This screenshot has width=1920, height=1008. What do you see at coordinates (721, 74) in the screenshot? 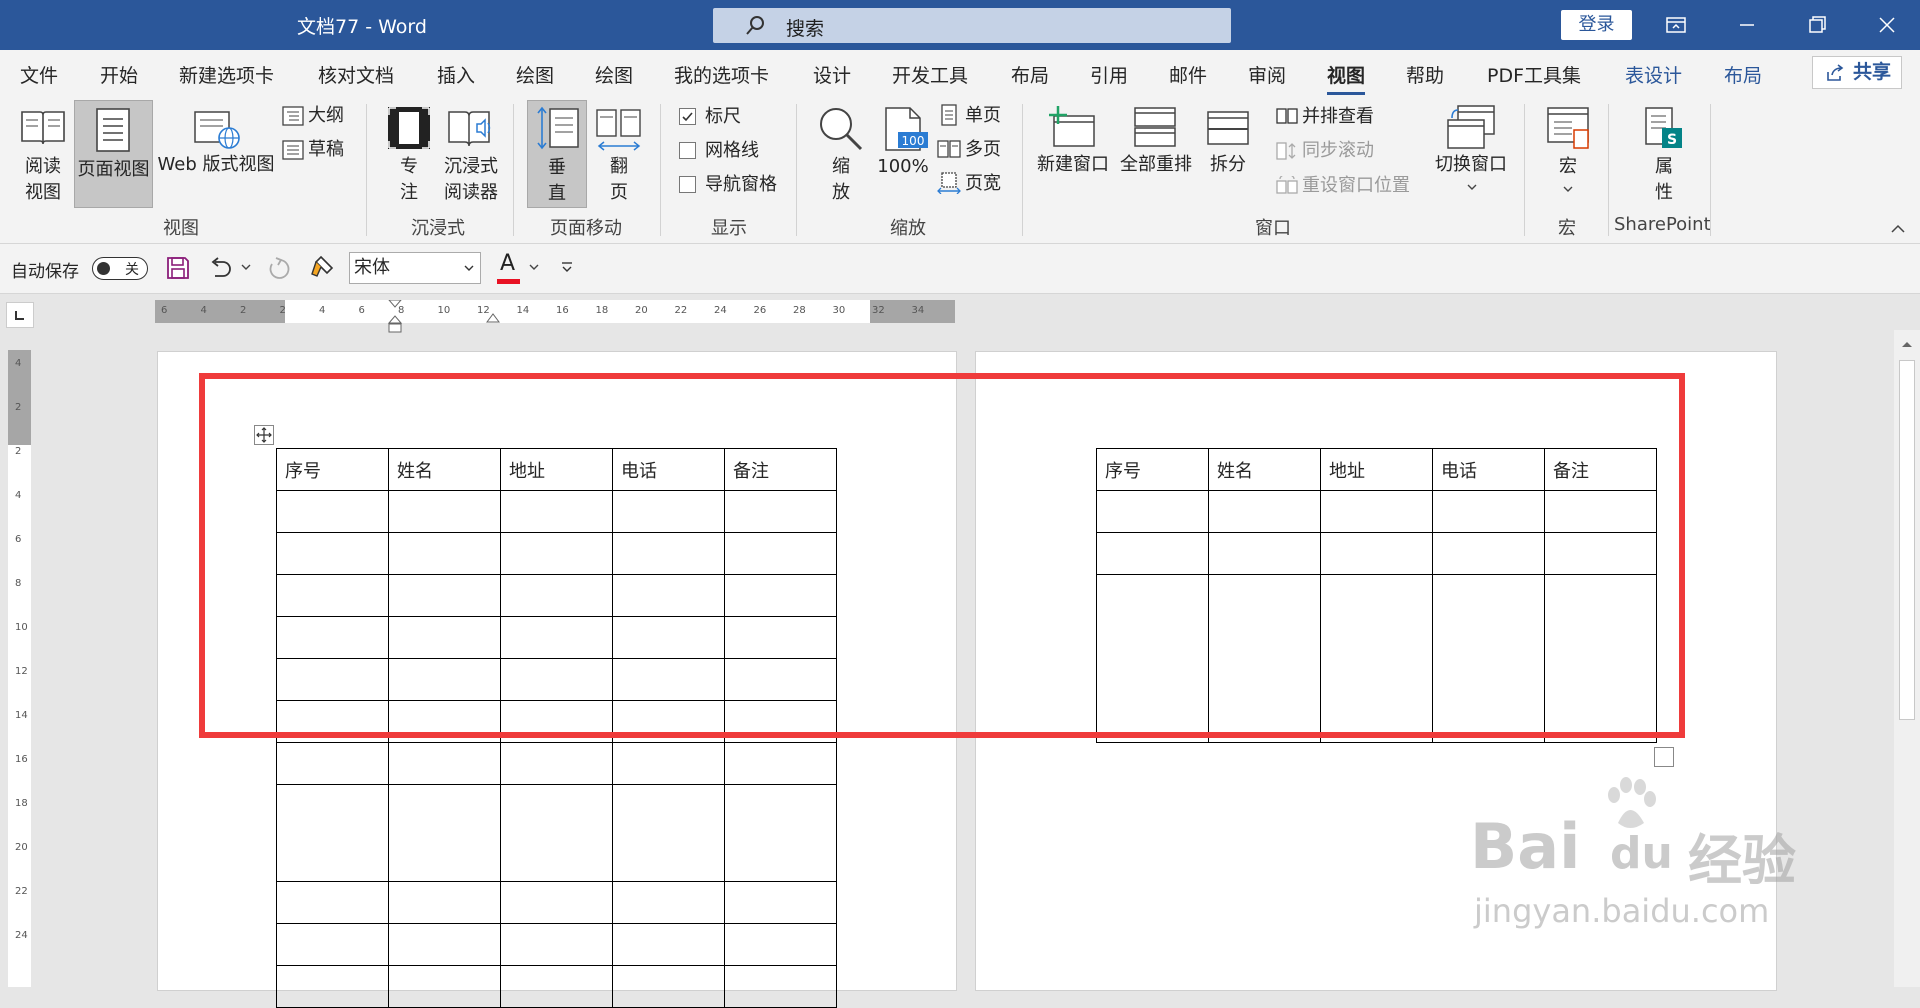
I see `tab-my-tab: 我的选项卡` at bounding box center [721, 74].